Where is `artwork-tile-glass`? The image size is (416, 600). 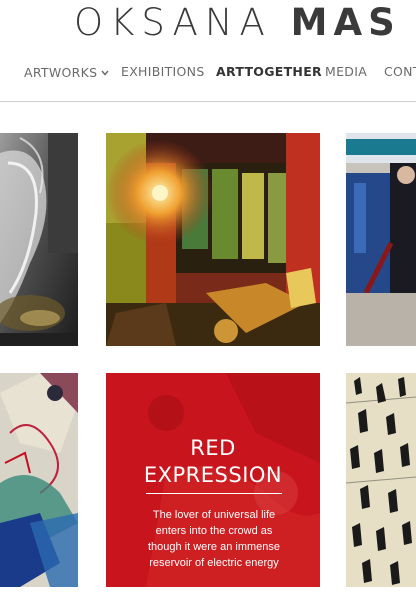 artwork-tile-glass is located at coordinates (39, 239).